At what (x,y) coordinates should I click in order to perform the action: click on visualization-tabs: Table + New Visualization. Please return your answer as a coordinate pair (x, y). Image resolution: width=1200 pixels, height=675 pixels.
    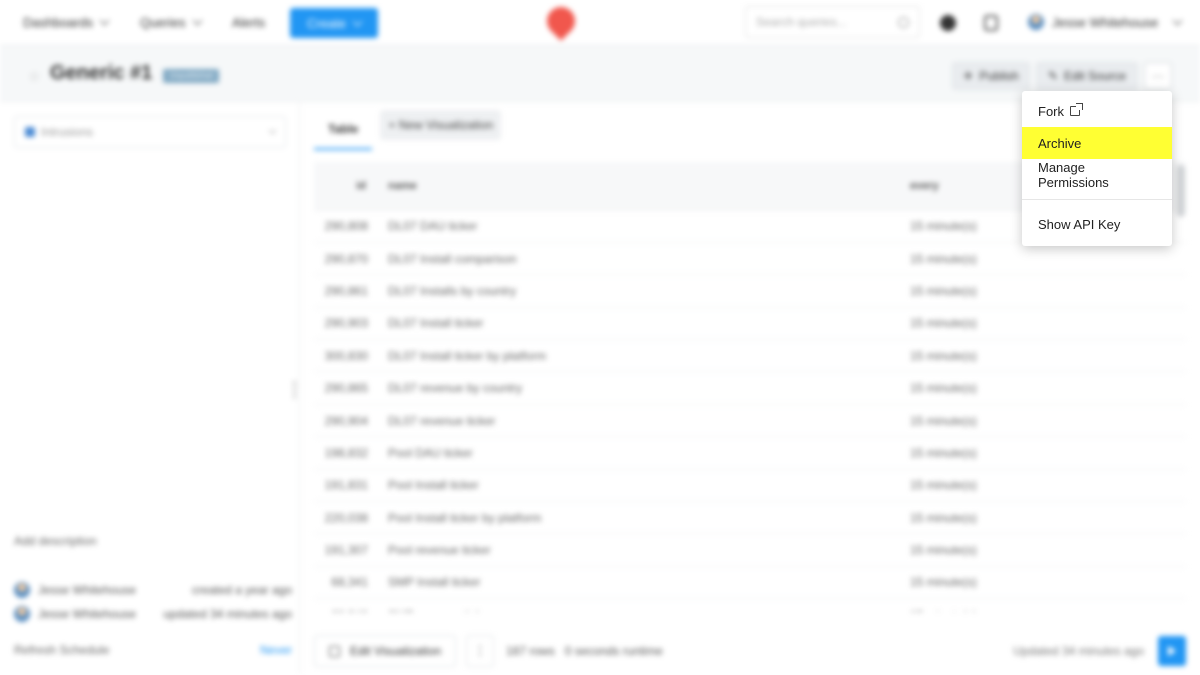
    Looking at the image, I should click on (408, 130).